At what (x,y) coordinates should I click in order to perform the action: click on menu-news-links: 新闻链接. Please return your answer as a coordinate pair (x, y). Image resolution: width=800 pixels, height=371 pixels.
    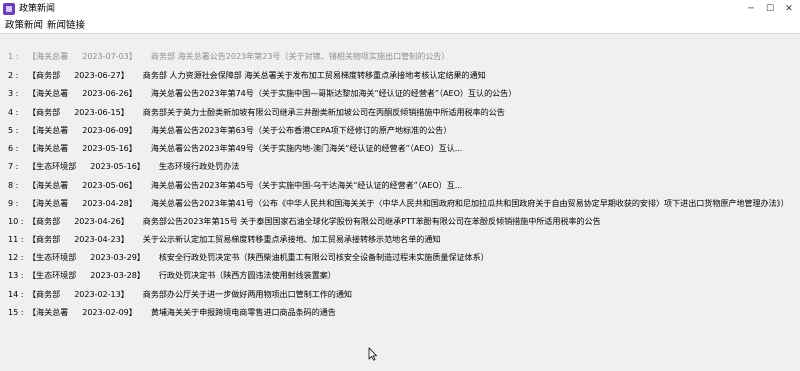
    Looking at the image, I should click on (66, 25).